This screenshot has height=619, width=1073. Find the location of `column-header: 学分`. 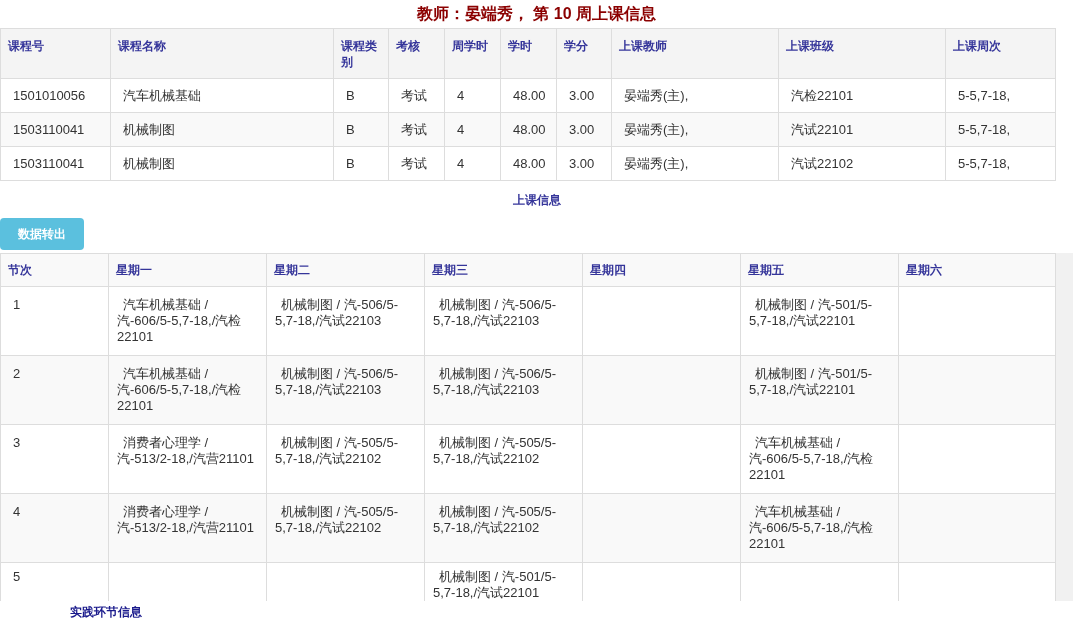

column-header: 学分 is located at coordinates (584, 53).